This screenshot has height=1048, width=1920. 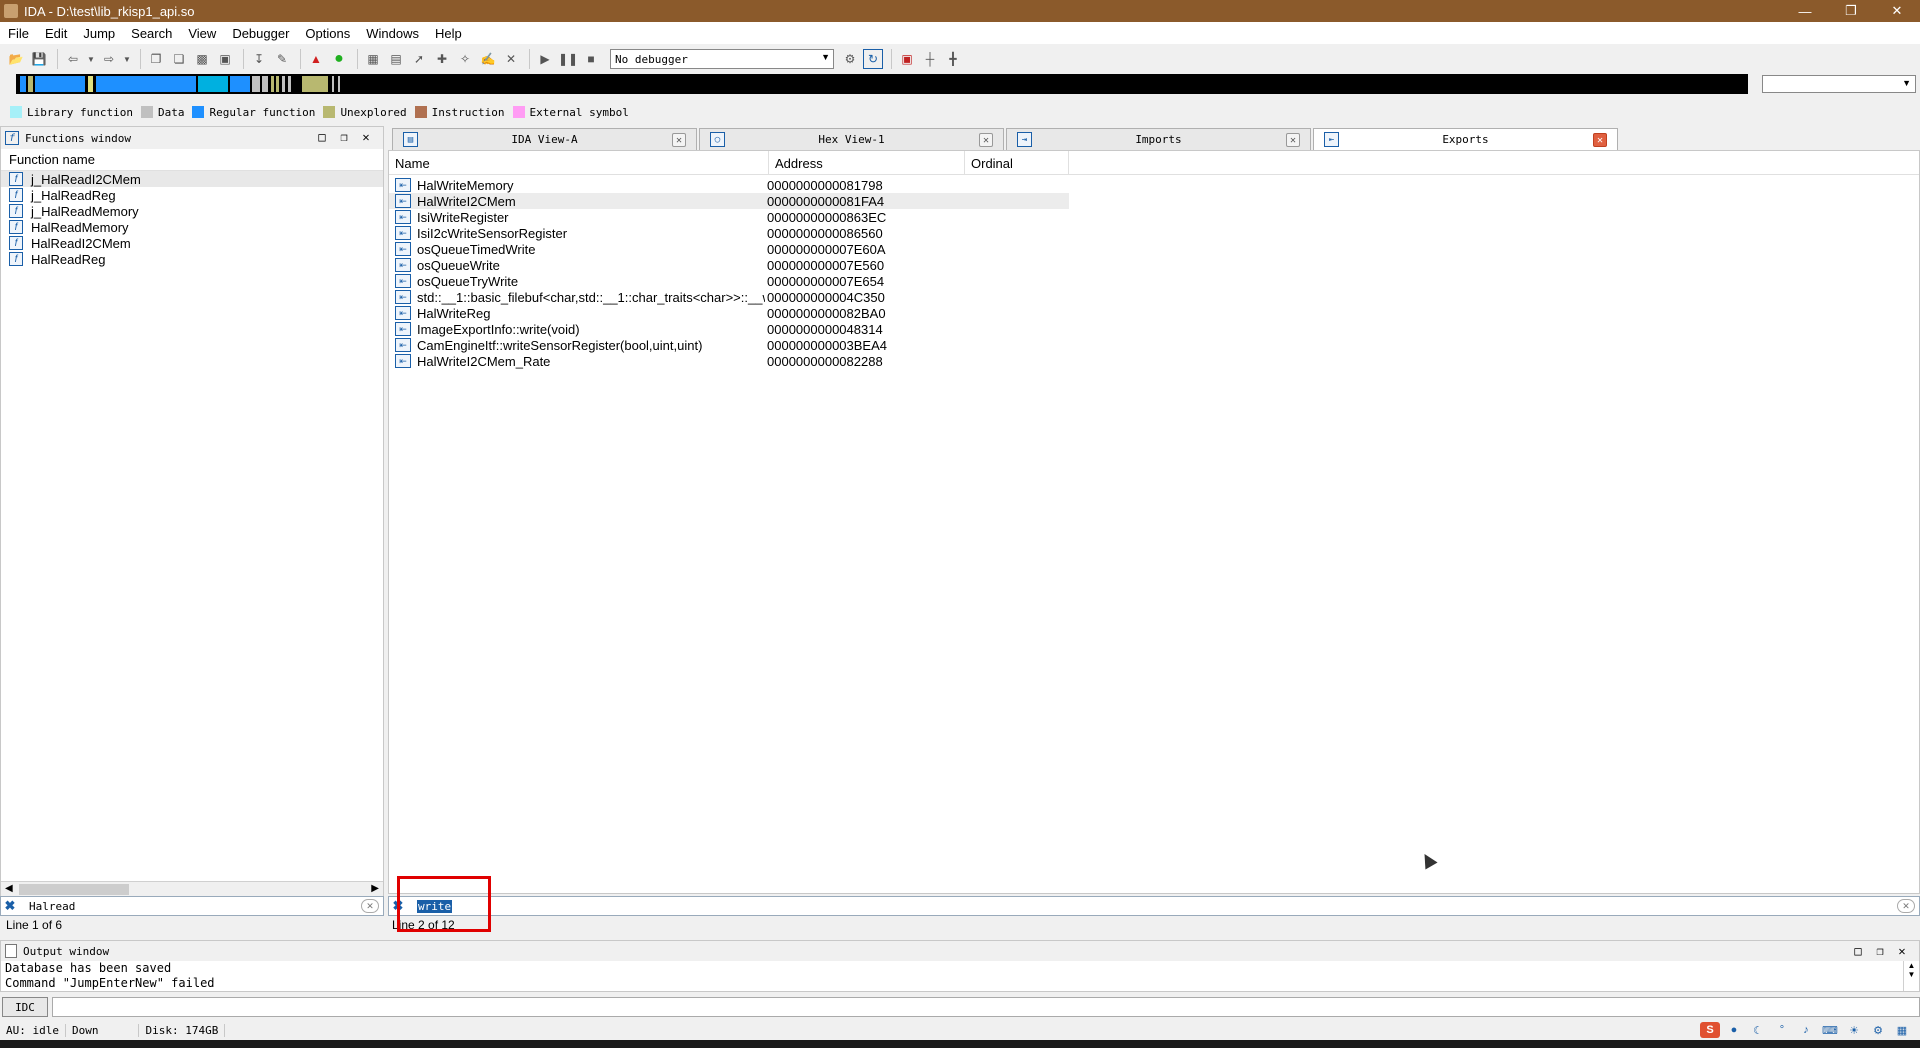 What do you see at coordinates (10, 906) in the screenshot?
I see `close-filter-icon: ✖` at bounding box center [10, 906].